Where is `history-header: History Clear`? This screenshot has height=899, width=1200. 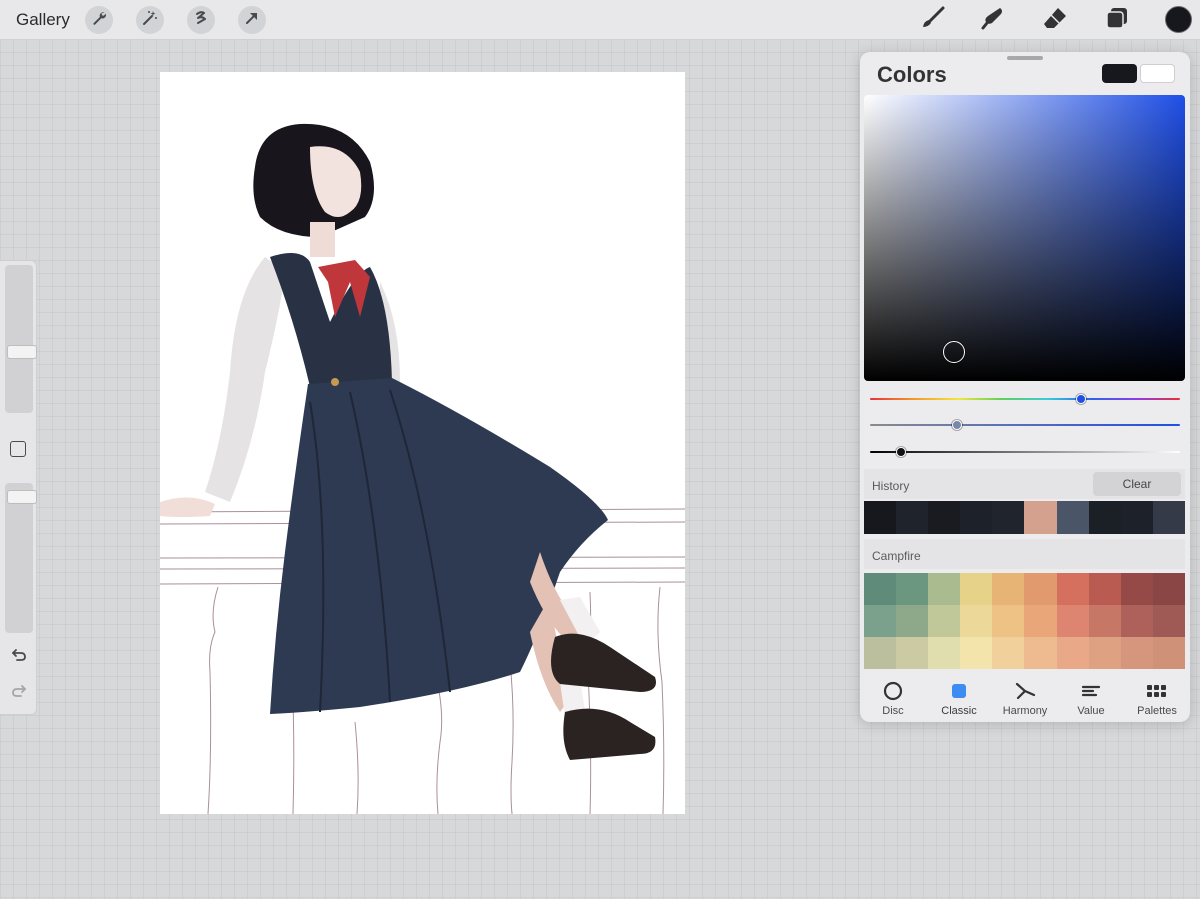
history-header: History Clear is located at coordinates (1024, 484).